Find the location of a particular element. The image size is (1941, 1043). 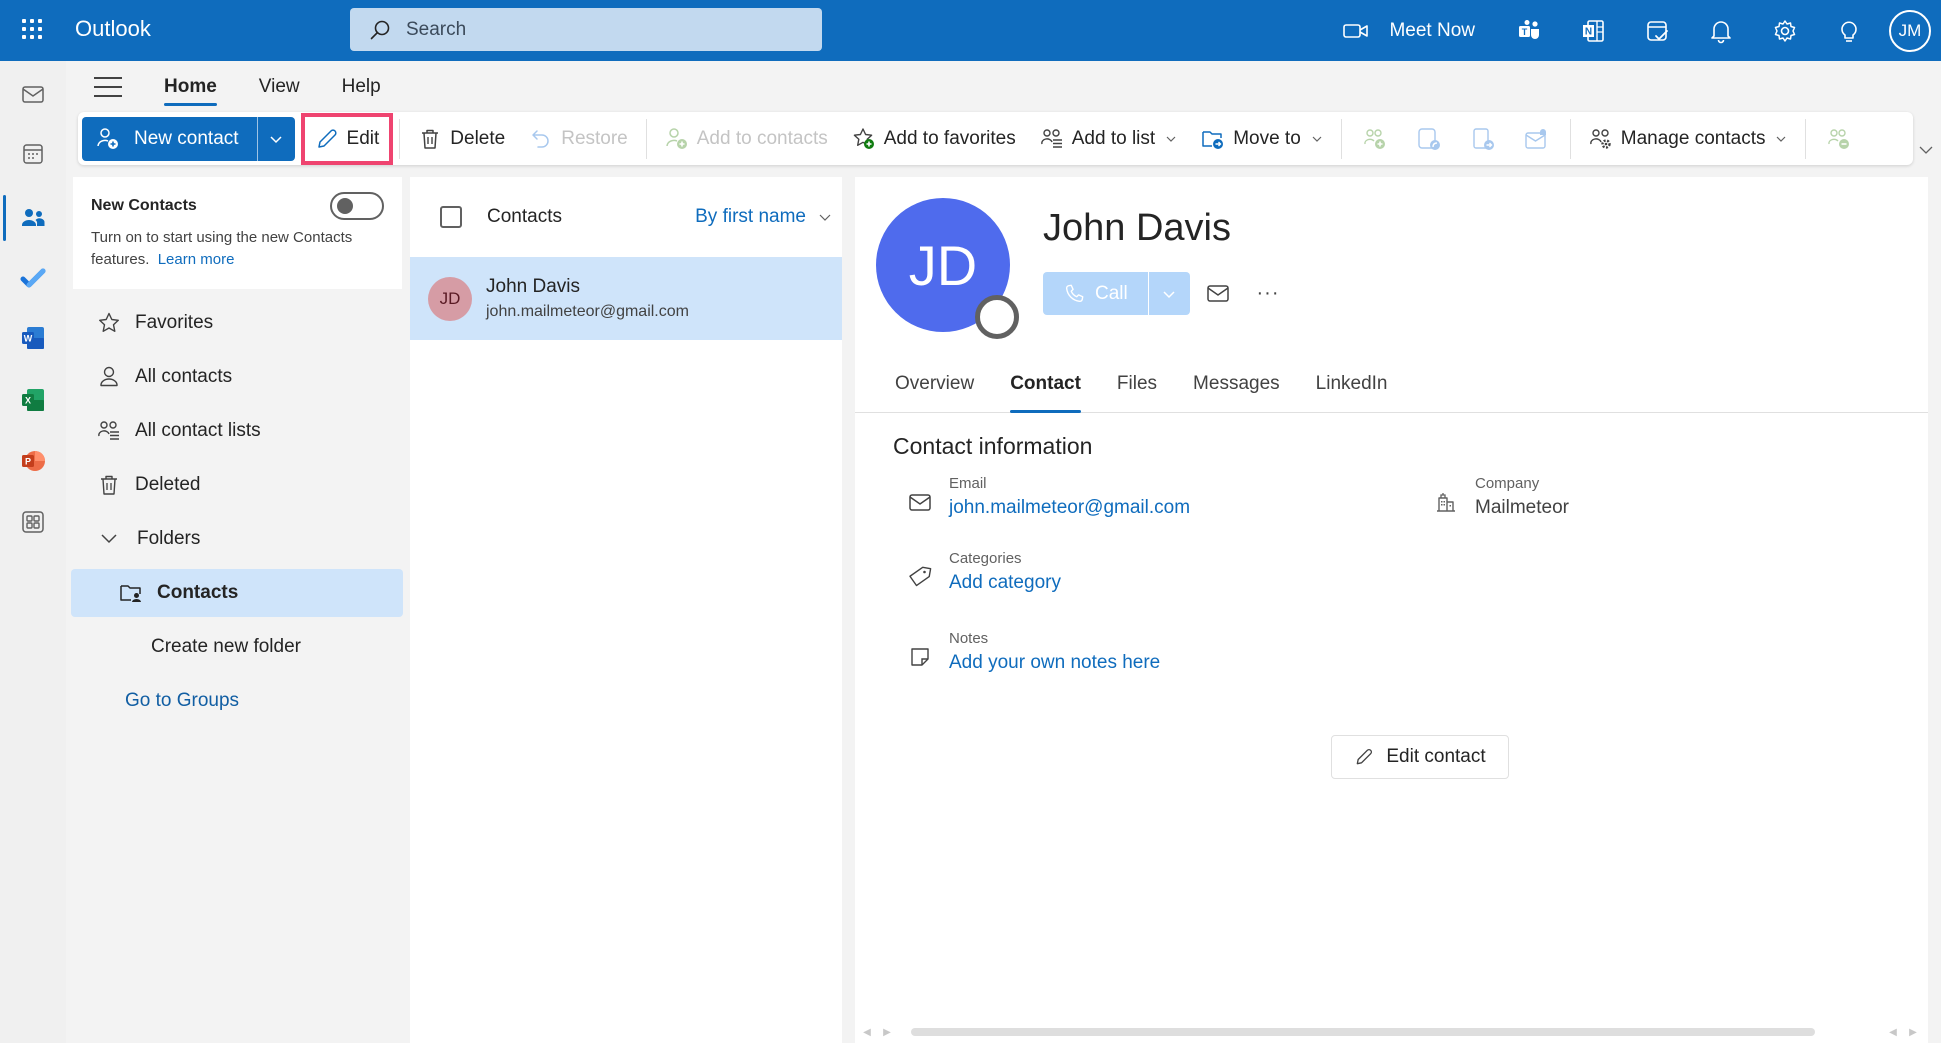

add-to-favorites-button: Add to favorites is located at coordinates (934, 139).